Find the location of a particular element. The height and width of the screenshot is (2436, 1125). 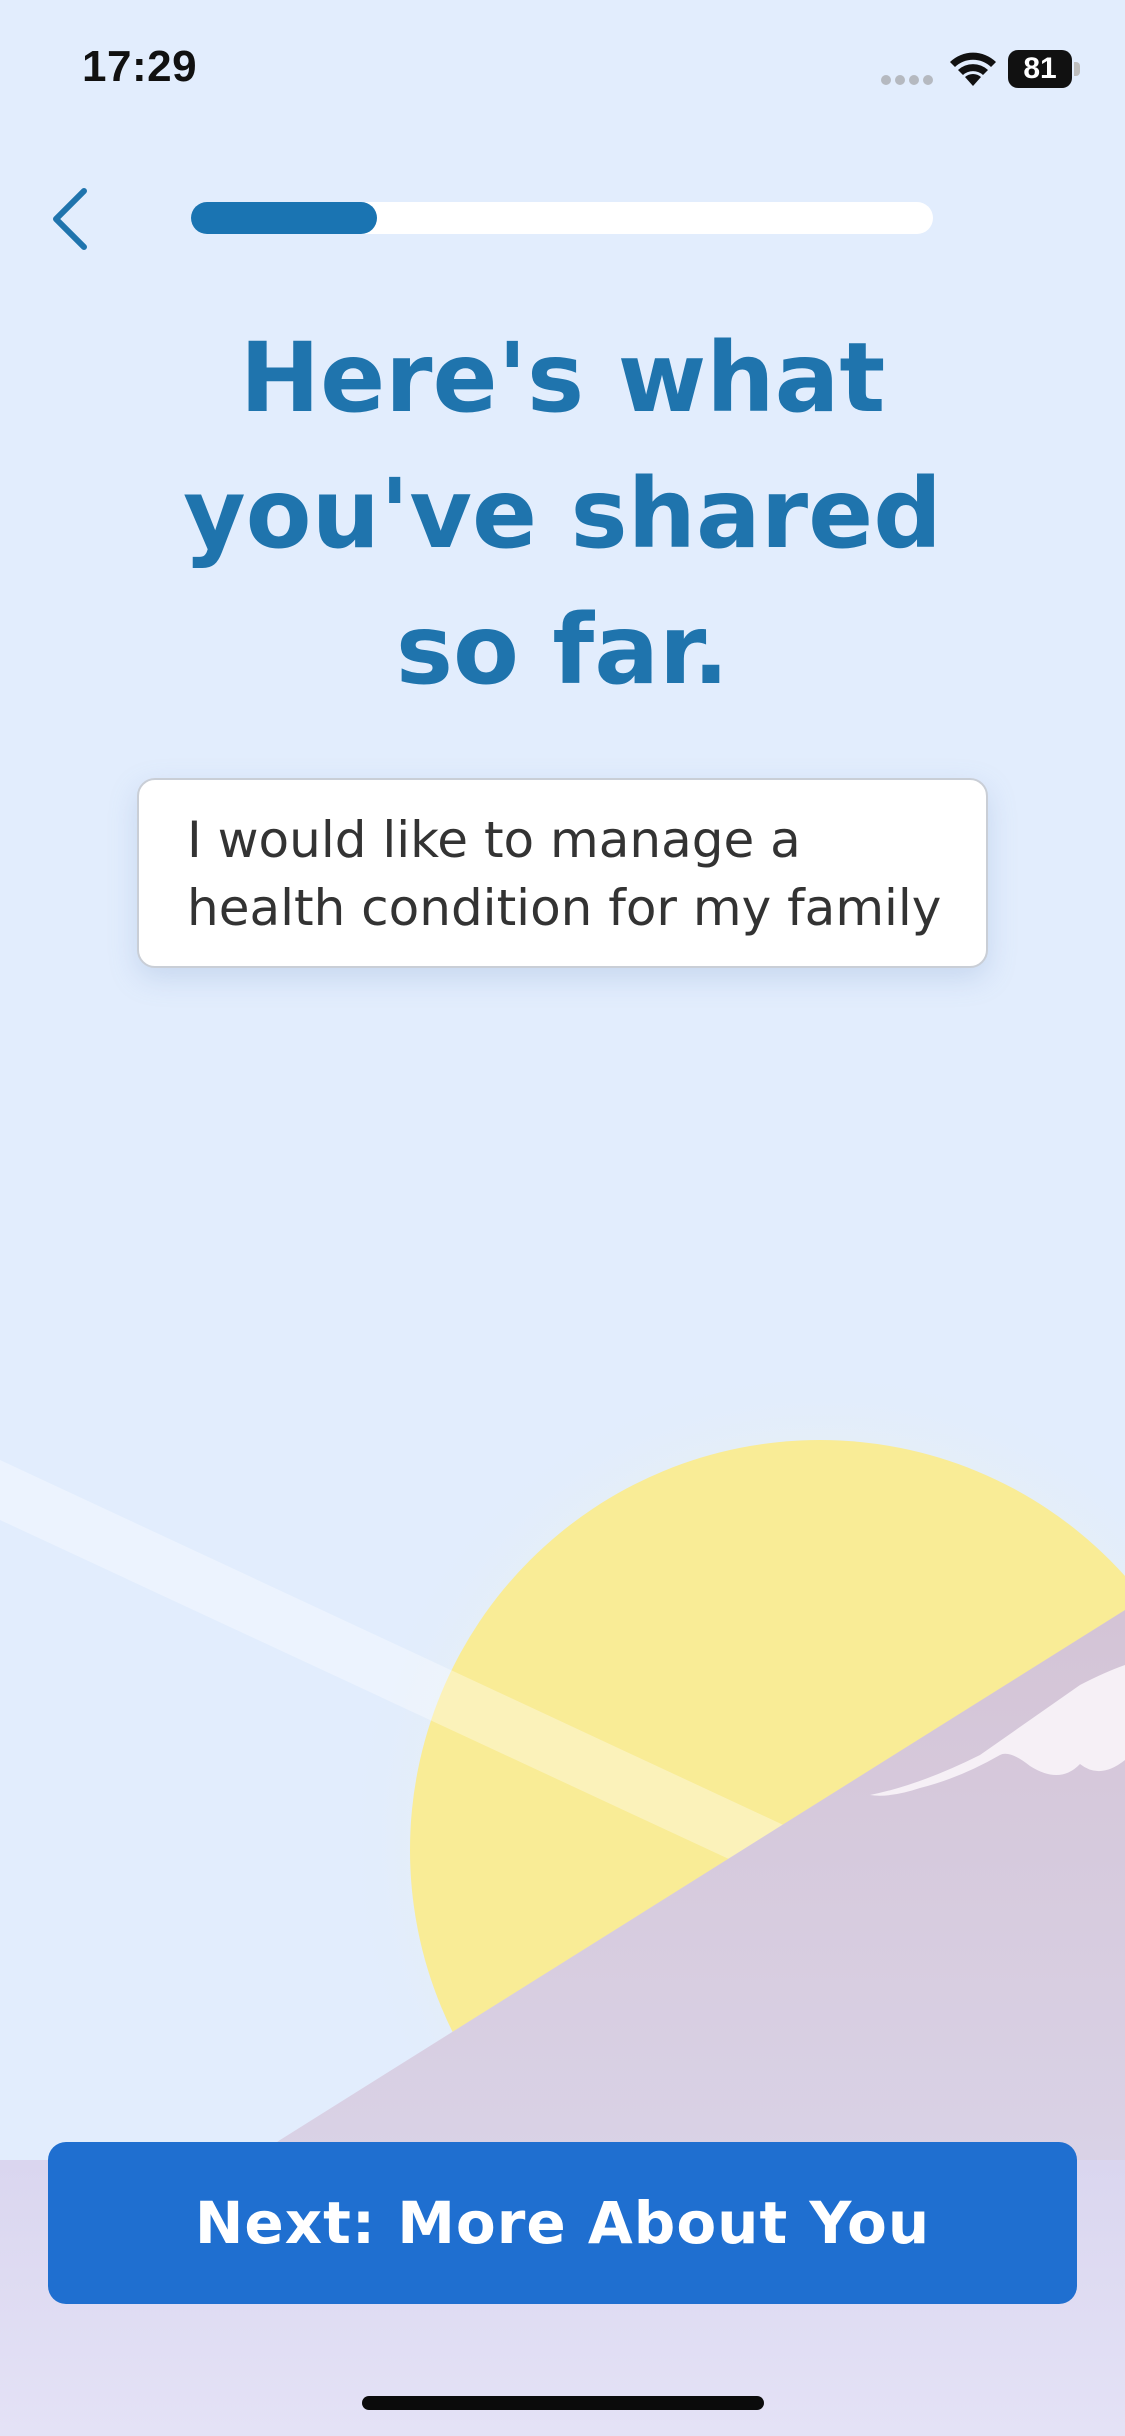

status-bar: 17:29 81 is located at coordinates (562, 70).